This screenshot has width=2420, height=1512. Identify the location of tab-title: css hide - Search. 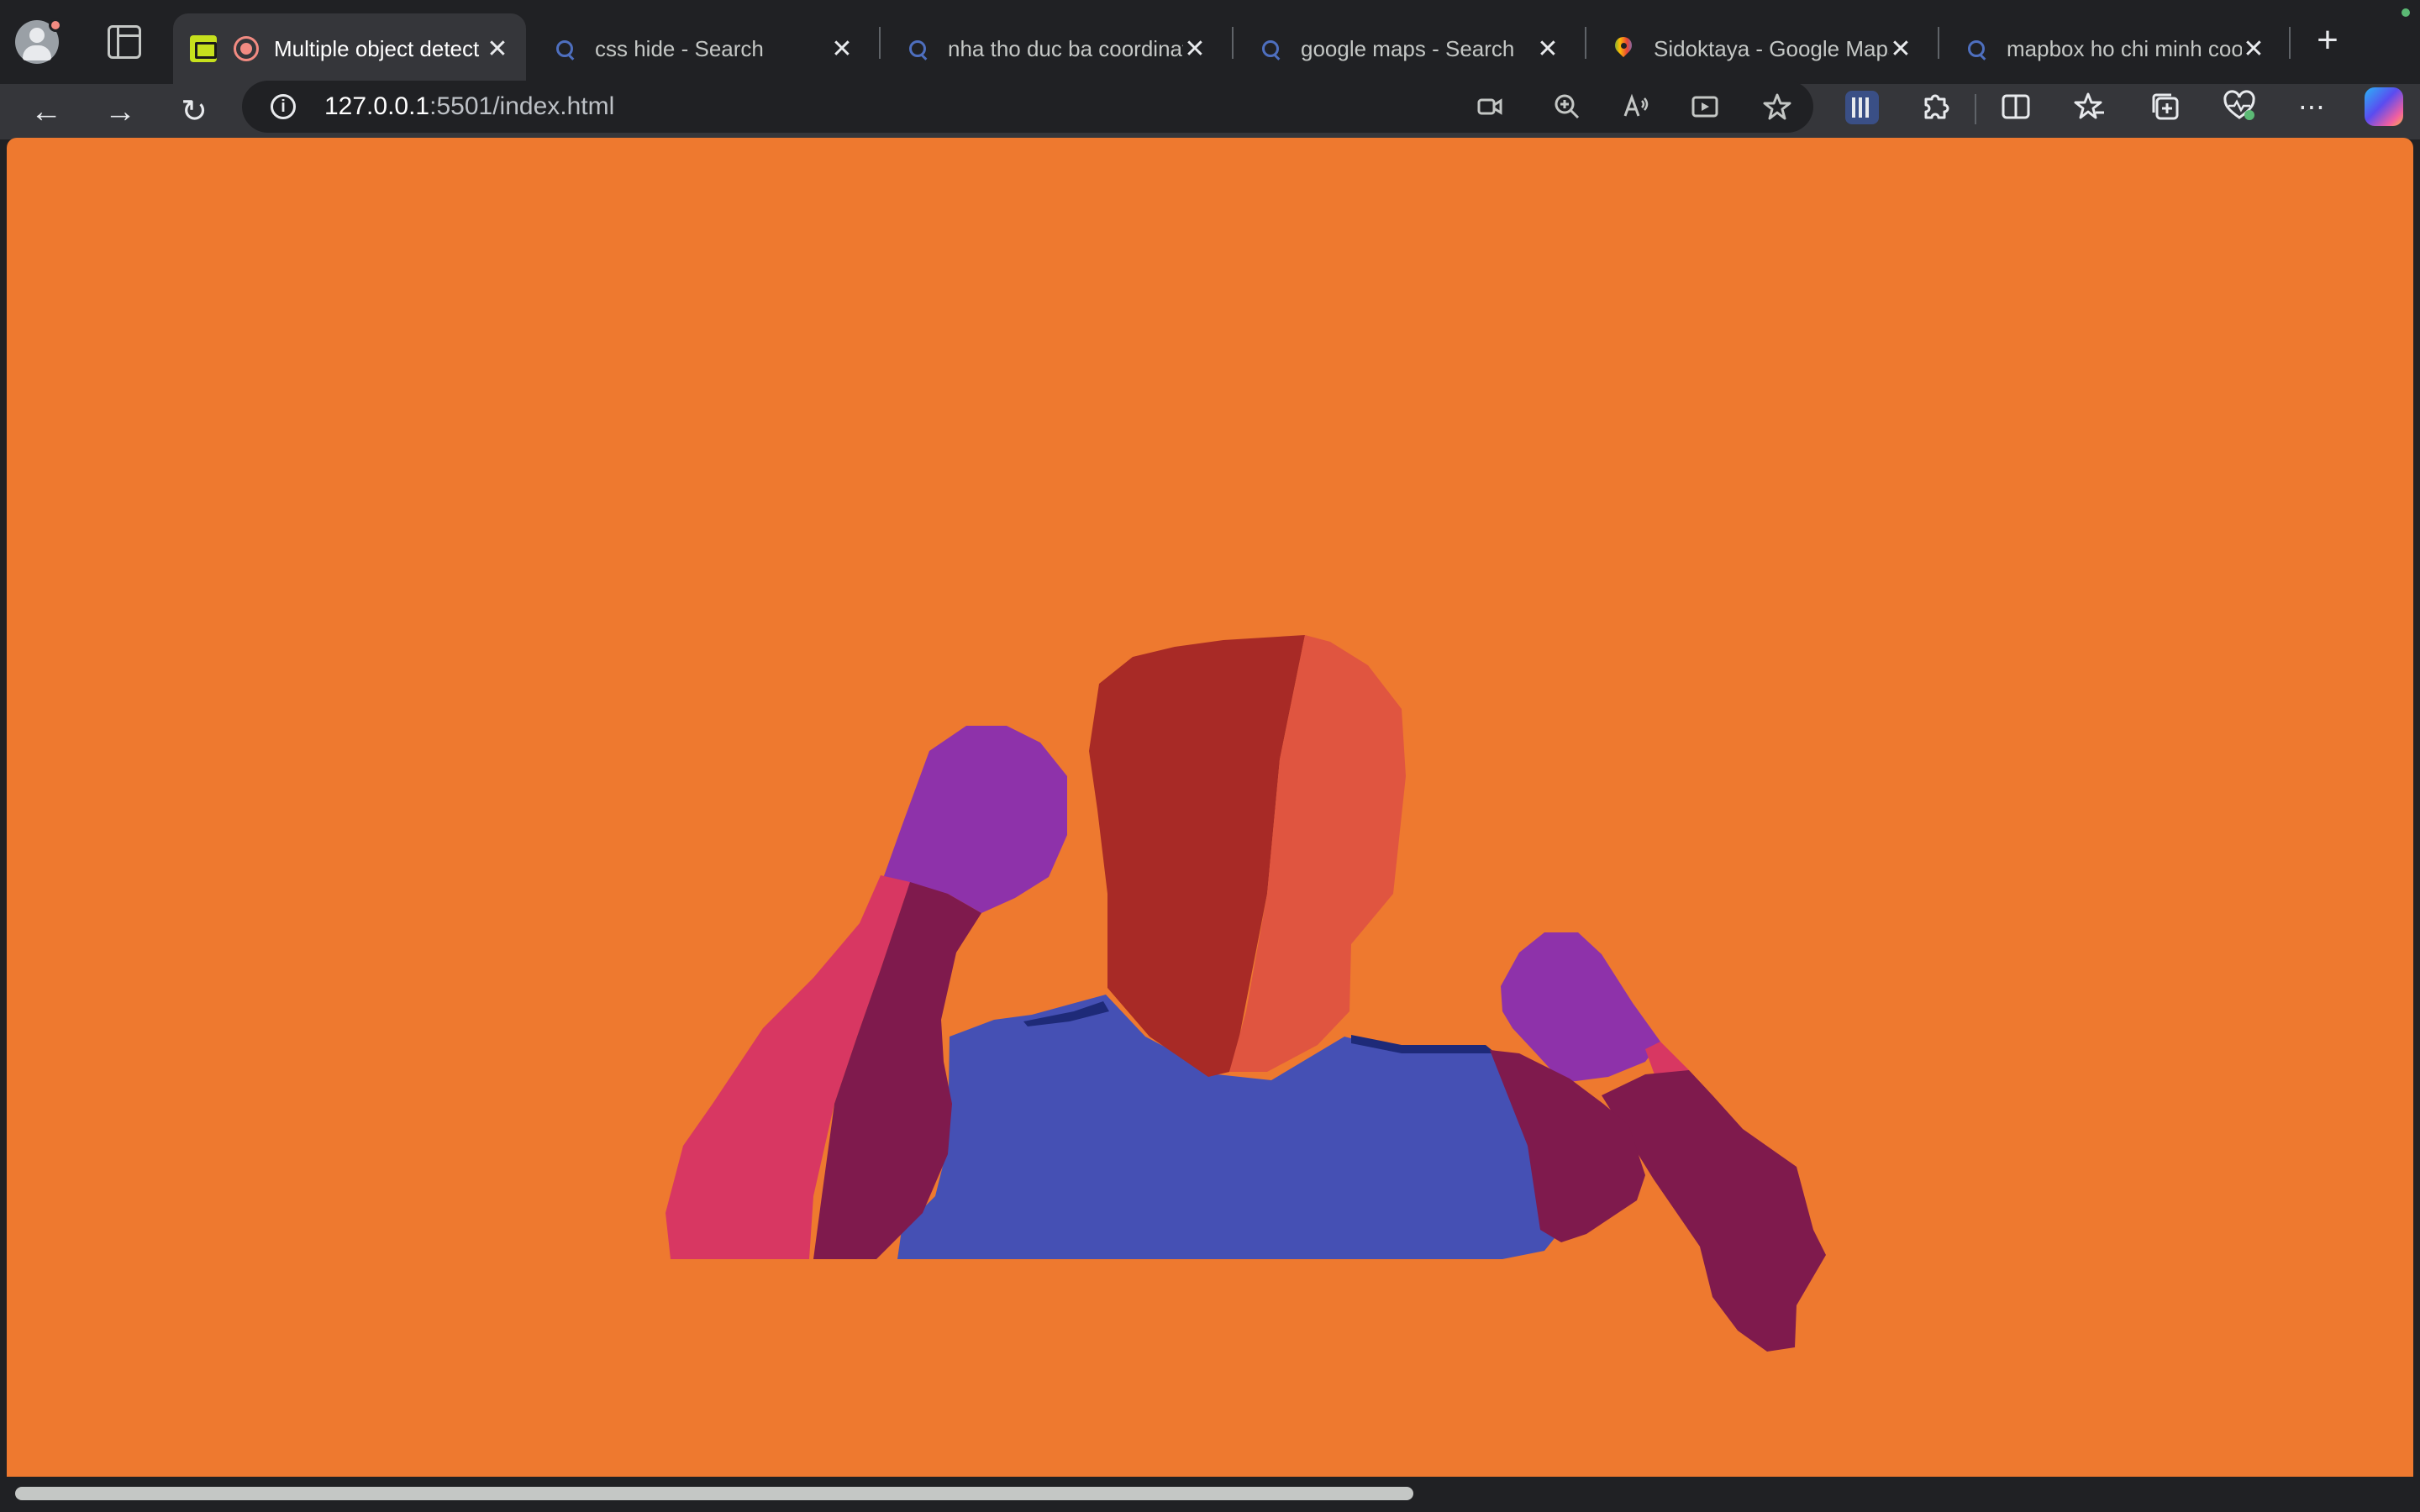
(679, 48).